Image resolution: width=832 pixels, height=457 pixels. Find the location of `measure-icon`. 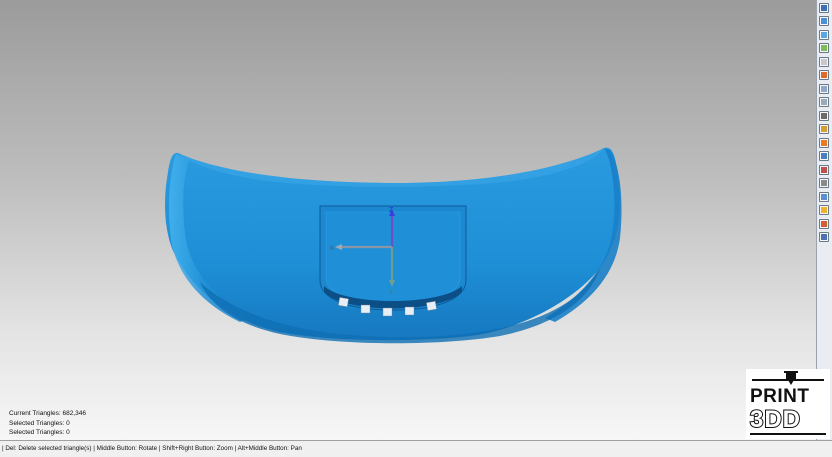

measure-icon is located at coordinates (824, 156).